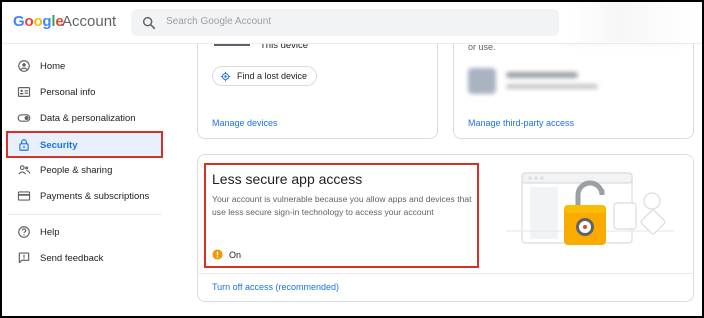  What do you see at coordinates (53, 66) in the screenshot?
I see `sidebar-item-label: Home` at bounding box center [53, 66].